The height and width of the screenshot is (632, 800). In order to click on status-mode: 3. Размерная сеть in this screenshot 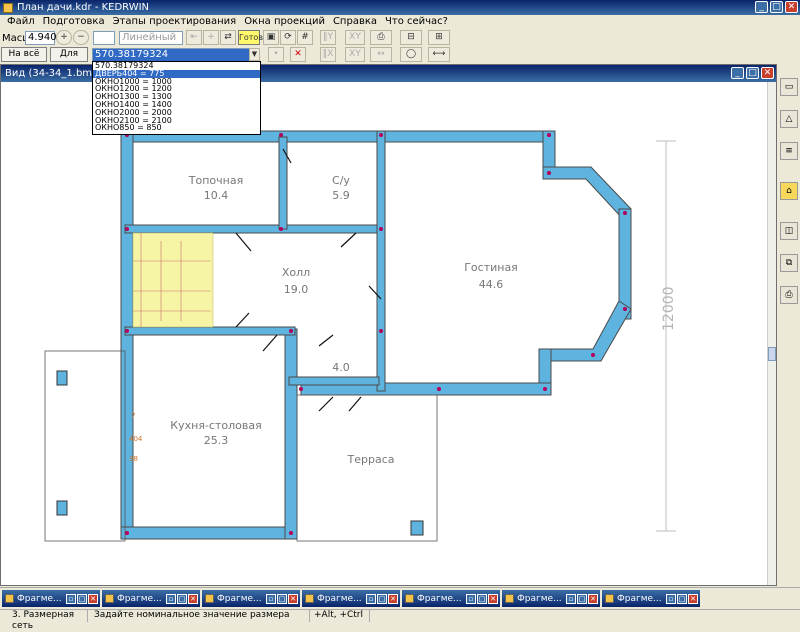, I will do `click(48, 620)`.